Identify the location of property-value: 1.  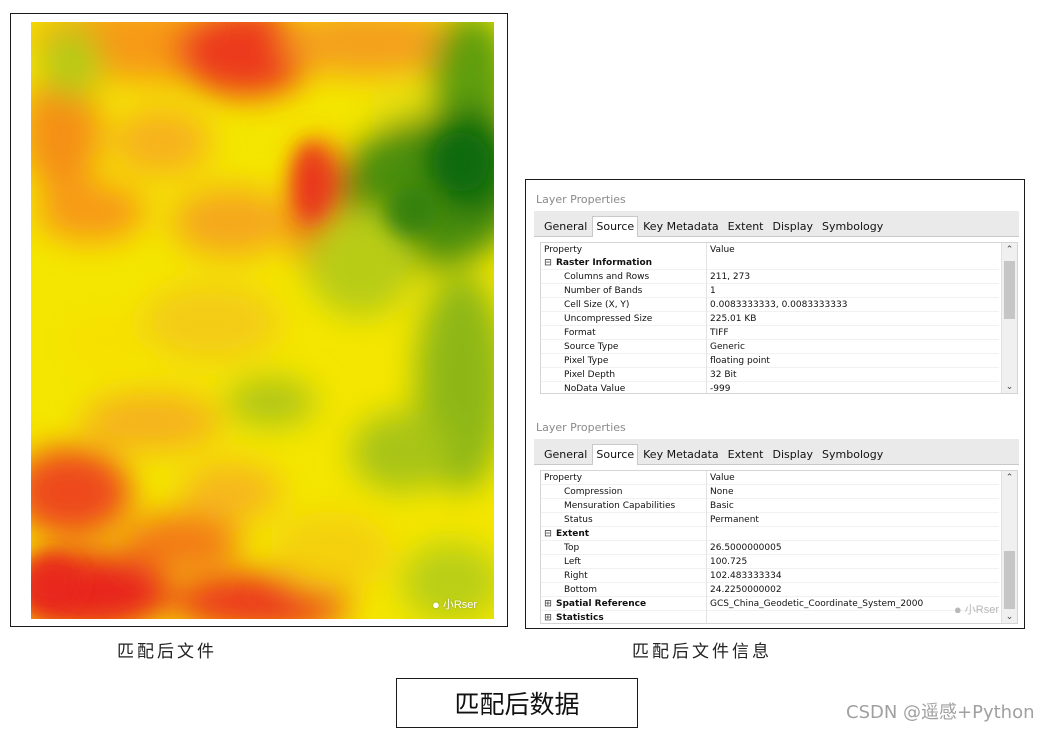
(852, 290).